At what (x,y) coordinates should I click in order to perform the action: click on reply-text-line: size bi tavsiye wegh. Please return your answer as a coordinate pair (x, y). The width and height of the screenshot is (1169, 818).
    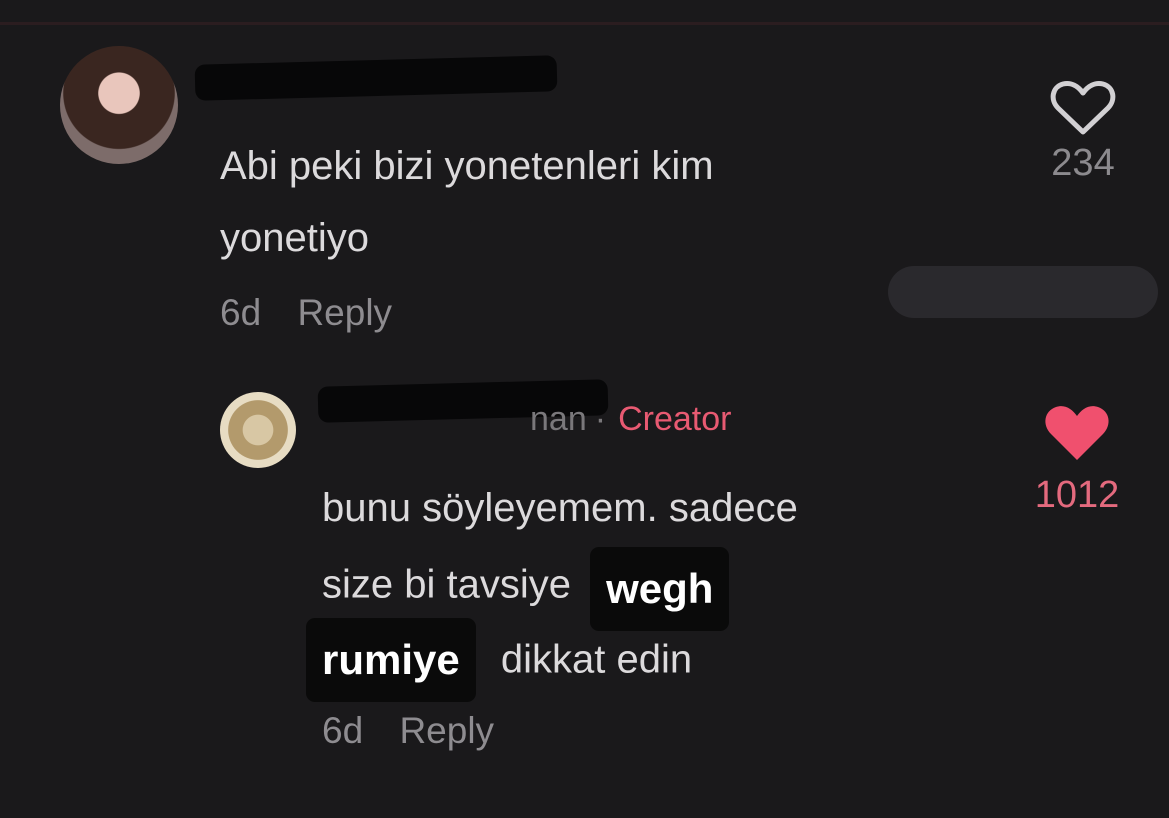
    Looking at the image, I should click on (526, 588).